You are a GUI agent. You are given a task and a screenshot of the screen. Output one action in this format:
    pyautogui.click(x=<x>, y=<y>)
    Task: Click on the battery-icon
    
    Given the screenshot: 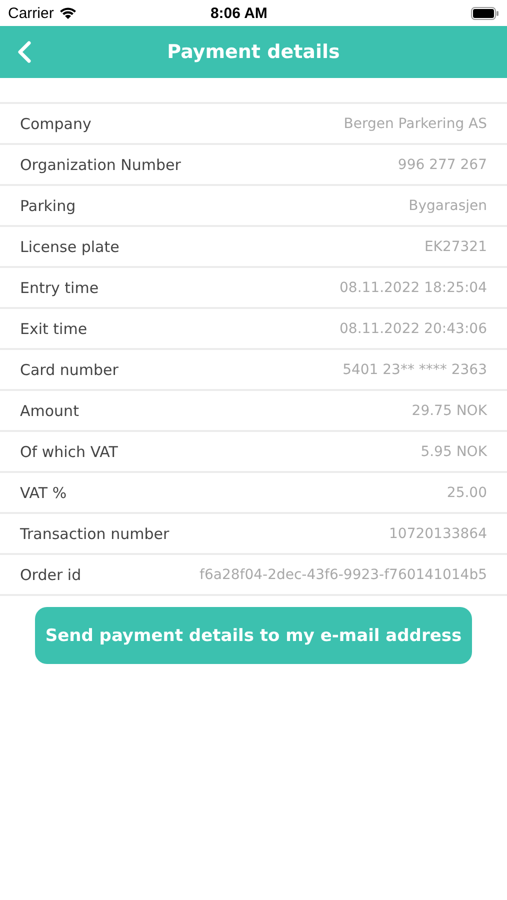 What is the action you would take?
    pyautogui.click(x=485, y=13)
    